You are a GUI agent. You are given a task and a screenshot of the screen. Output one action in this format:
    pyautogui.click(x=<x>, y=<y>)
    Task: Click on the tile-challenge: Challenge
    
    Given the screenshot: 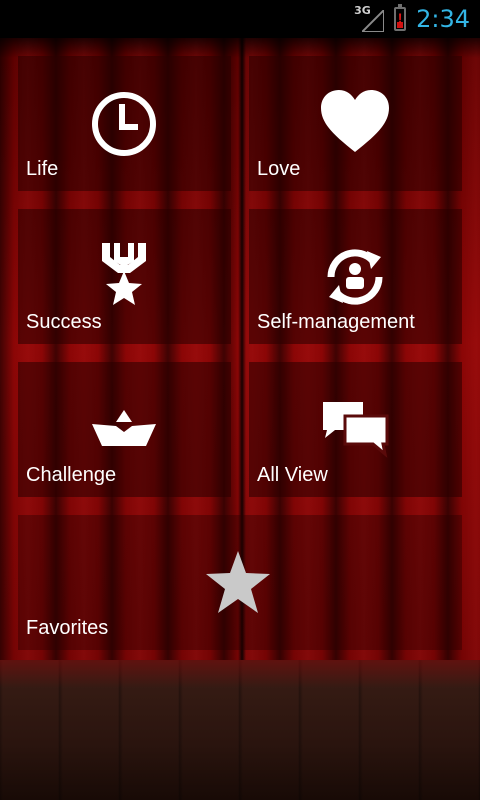 What is the action you would take?
    pyautogui.click(x=124, y=429)
    